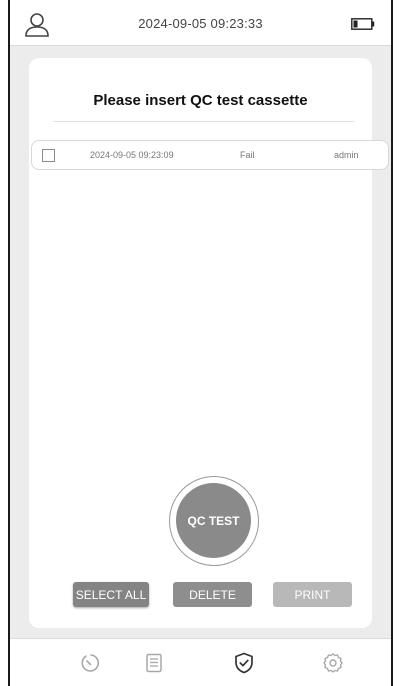  I want to click on records-list-icon, so click(154, 663).